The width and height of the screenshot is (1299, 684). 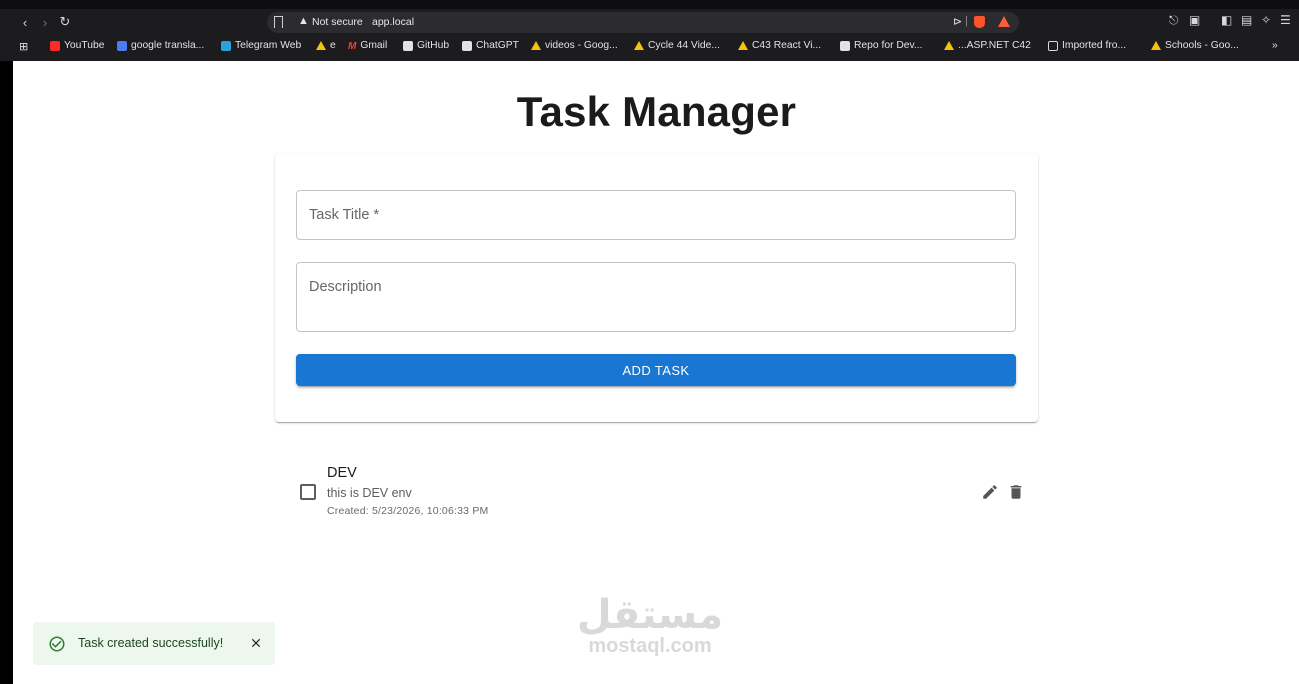 What do you see at coordinates (45, 22) in the screenshot?
I see `forward-icon: ›` at bounding box center [45, 22].